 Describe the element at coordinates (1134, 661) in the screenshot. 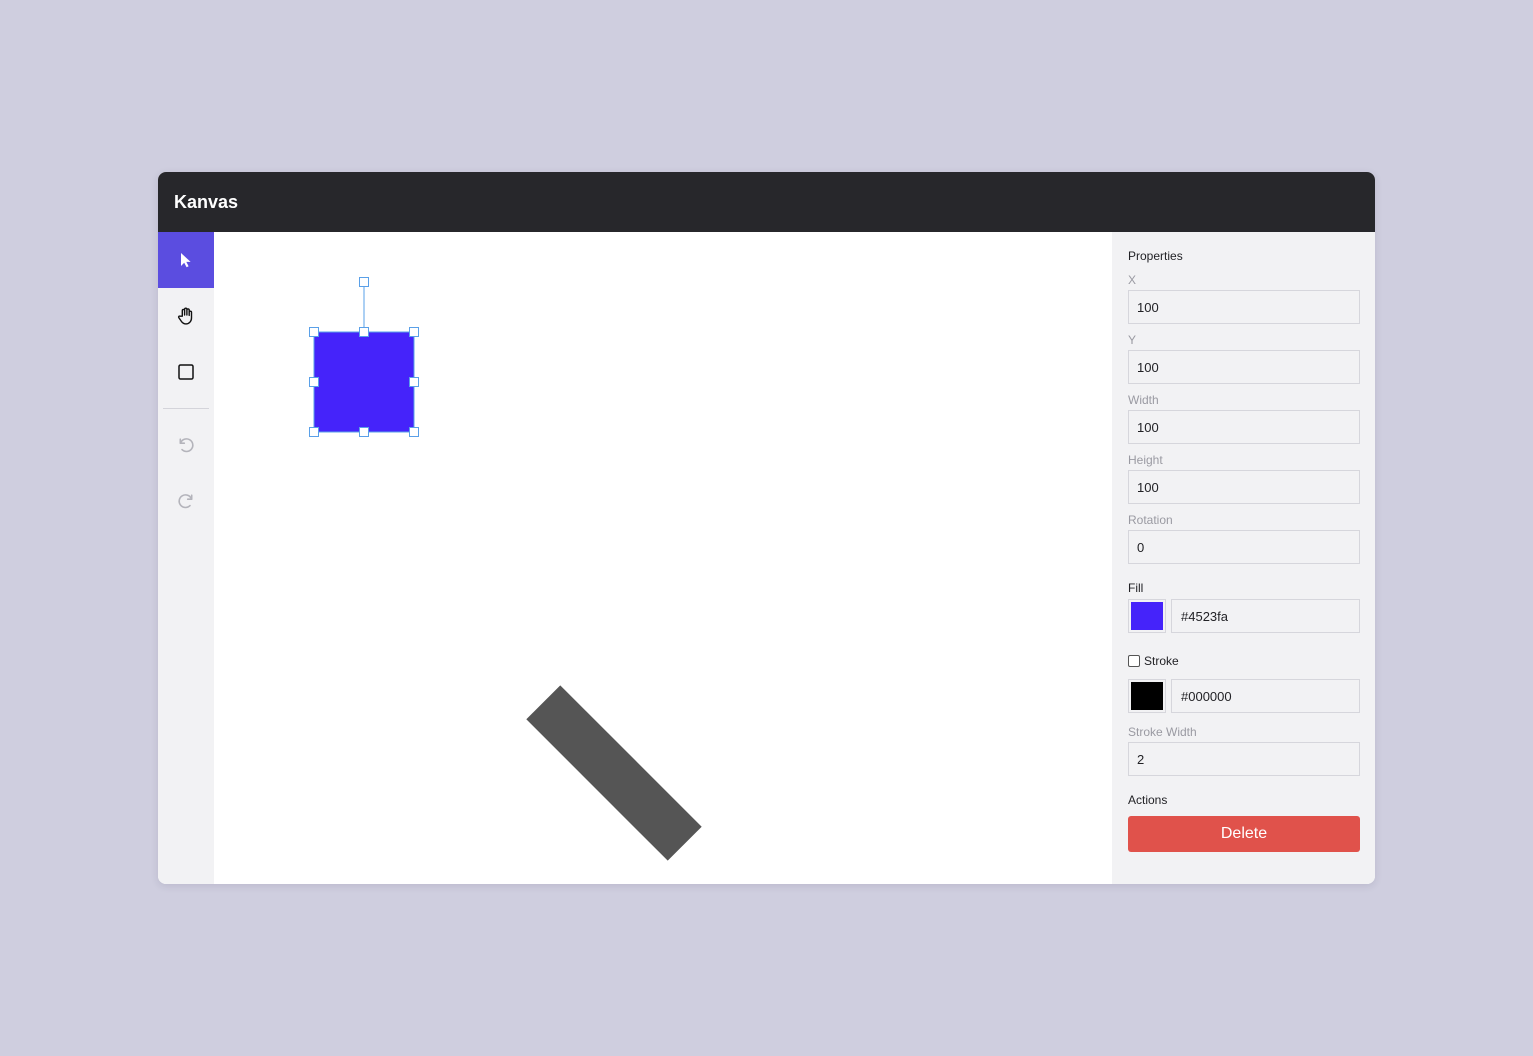

I see `stroke-checkbox` at that location.